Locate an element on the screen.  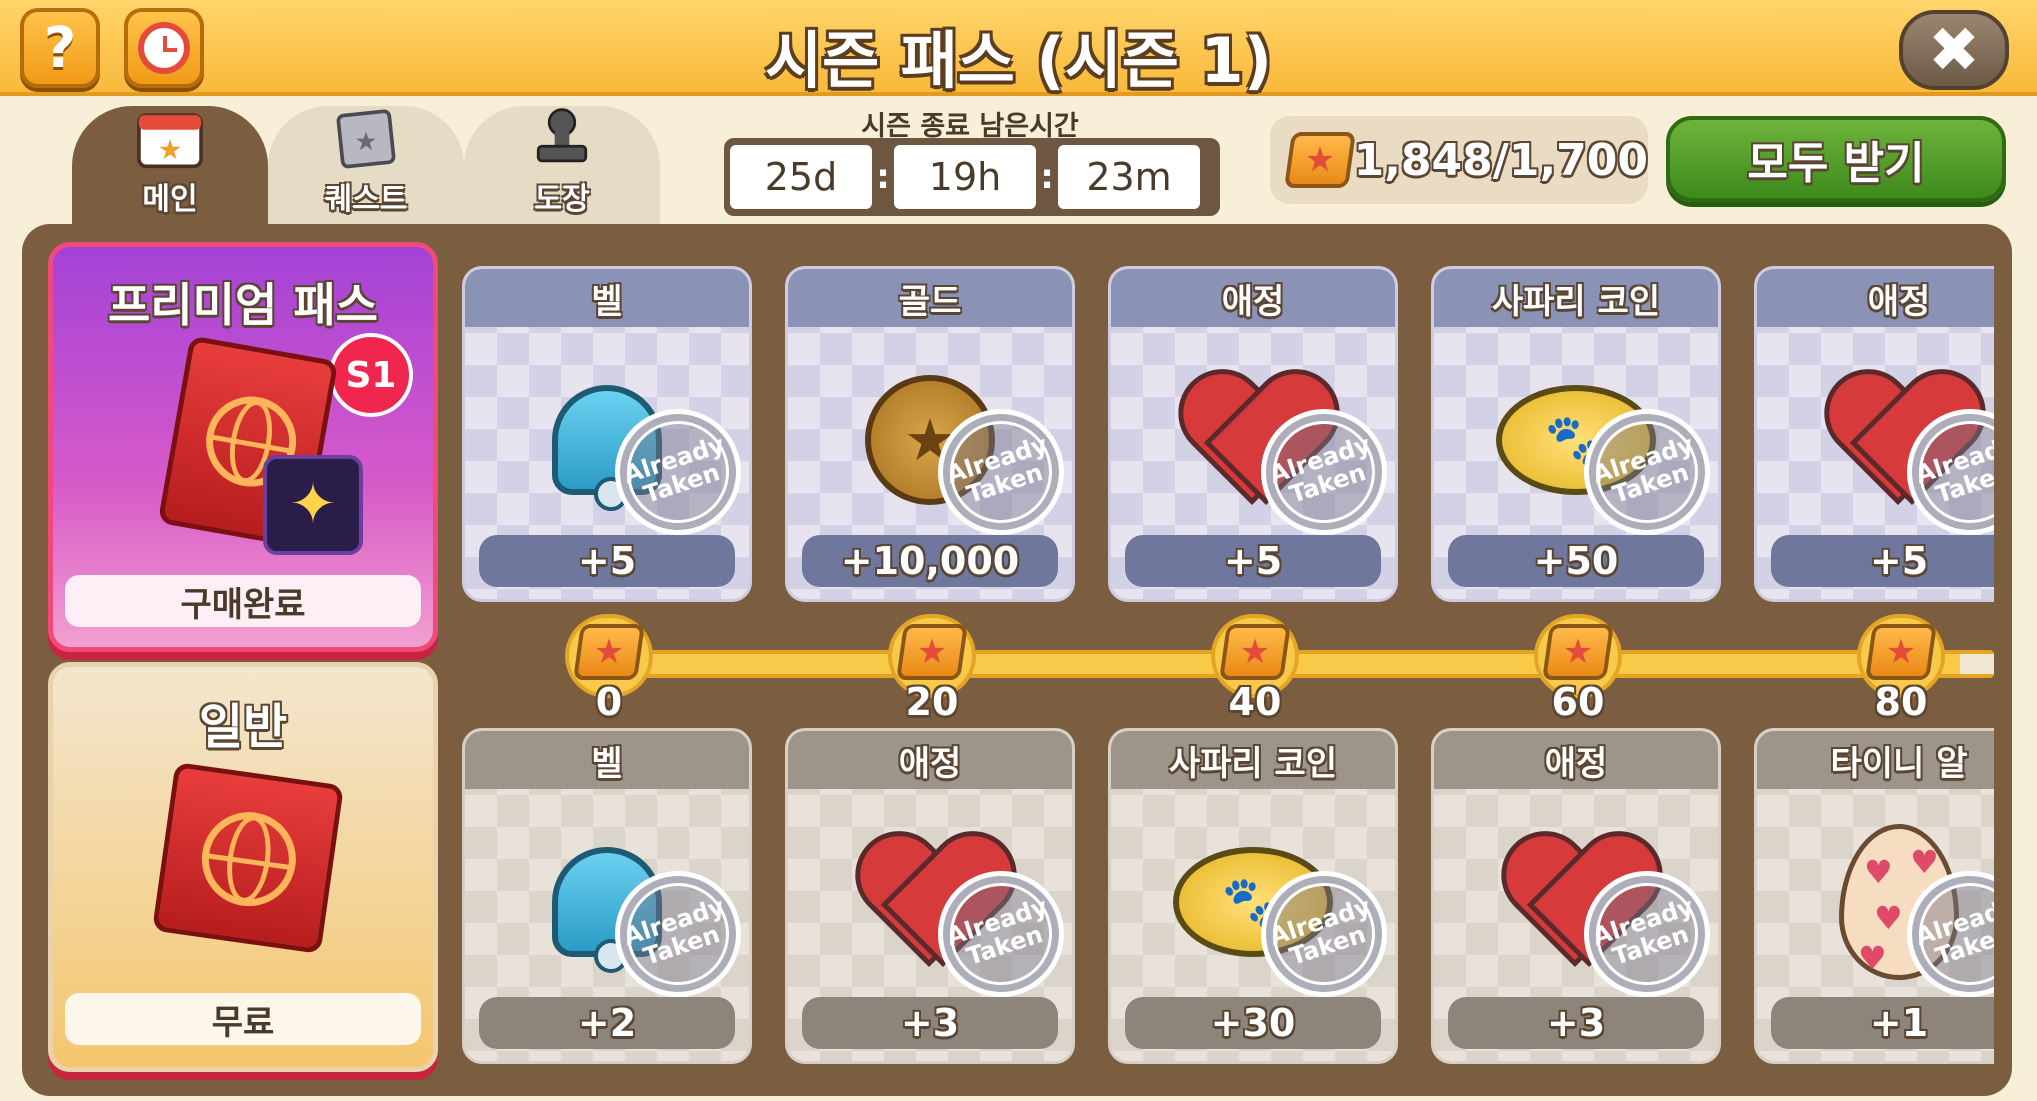
premium-pass-card: 프리미엄 패스 S1 ✦ 구매완료 is located at coordinates (243, 447).